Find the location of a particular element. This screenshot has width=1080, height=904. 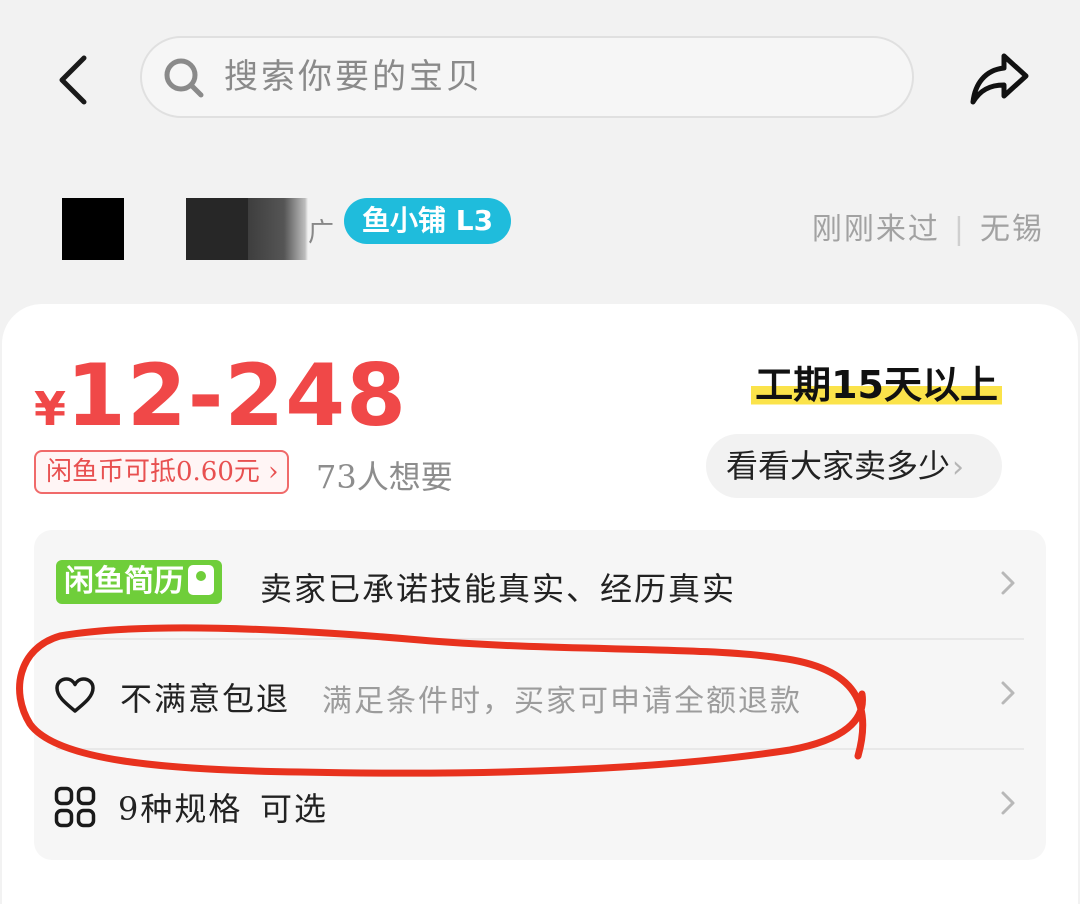

compare-prices-label: 看看大家卖多少 is located at coordinates (838, 466).